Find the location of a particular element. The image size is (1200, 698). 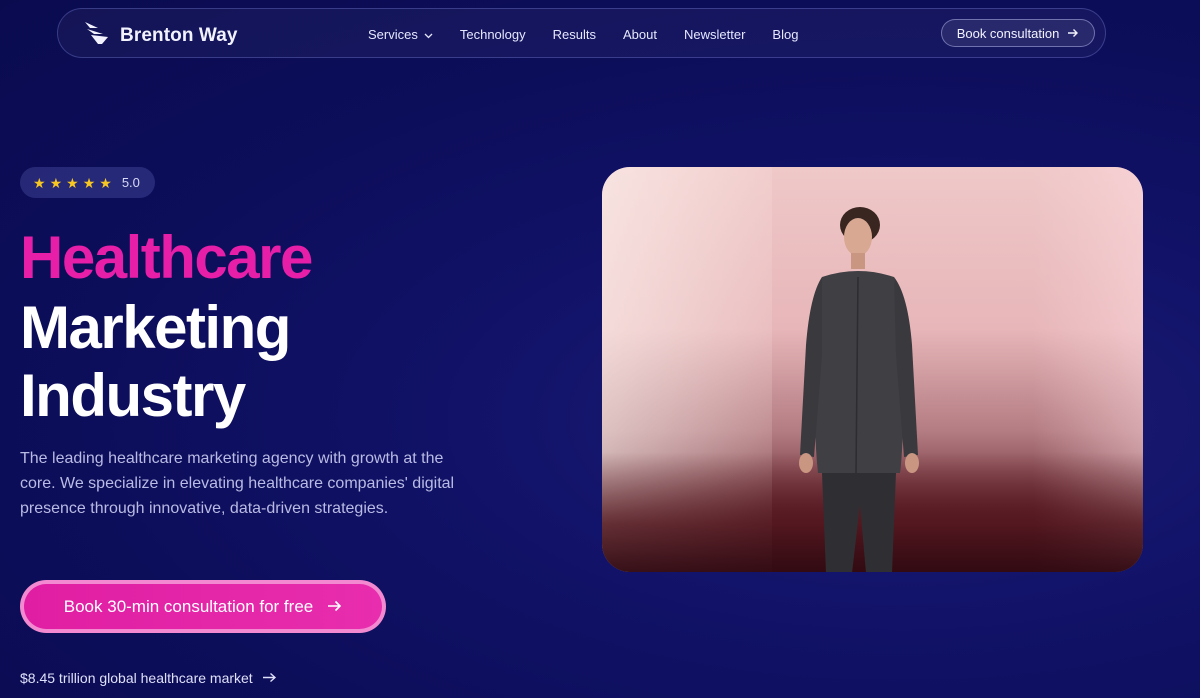

nav-item-blog: Blog is located at coordinates (785, 34).